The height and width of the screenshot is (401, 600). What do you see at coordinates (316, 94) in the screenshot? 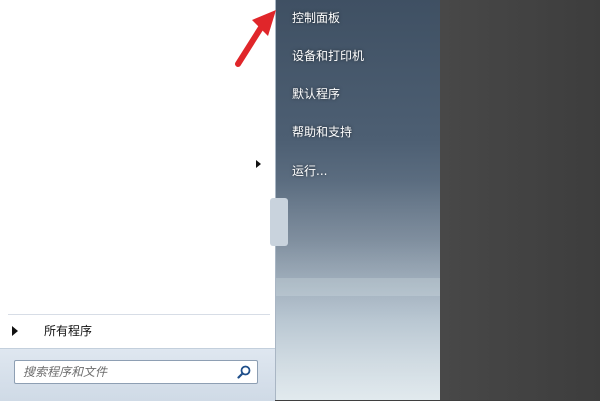
I see `menu-item-label: 默认程序` at bounding box center [316, 94].